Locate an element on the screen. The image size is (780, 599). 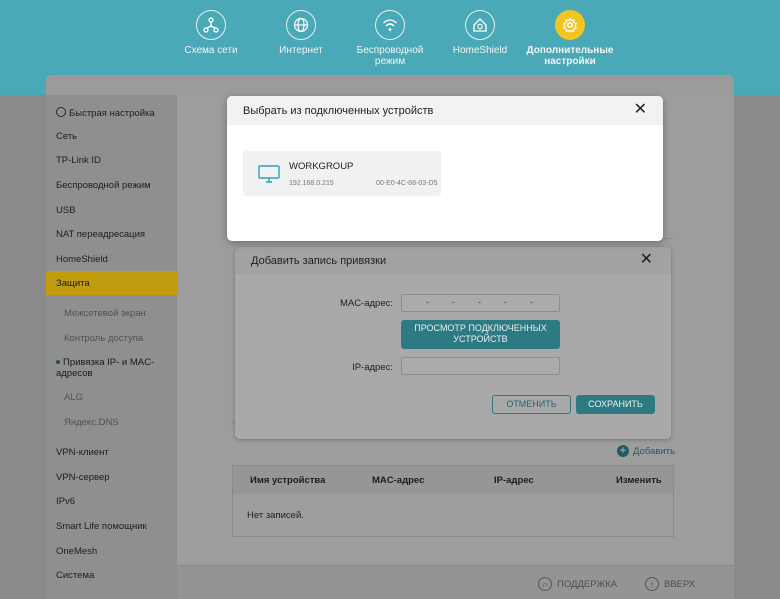
sidebar-item-system: Система is located at coordinates (75, 575).